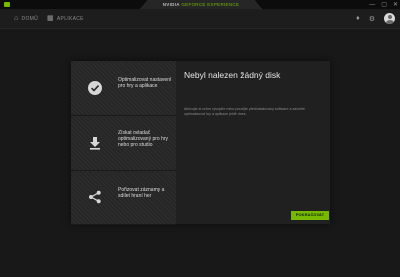 The width and height of the screenshot is (400, 277). Describe the element at coordinates (372, 5) in the screenshot. I see `minimize-icon: —` at that location.